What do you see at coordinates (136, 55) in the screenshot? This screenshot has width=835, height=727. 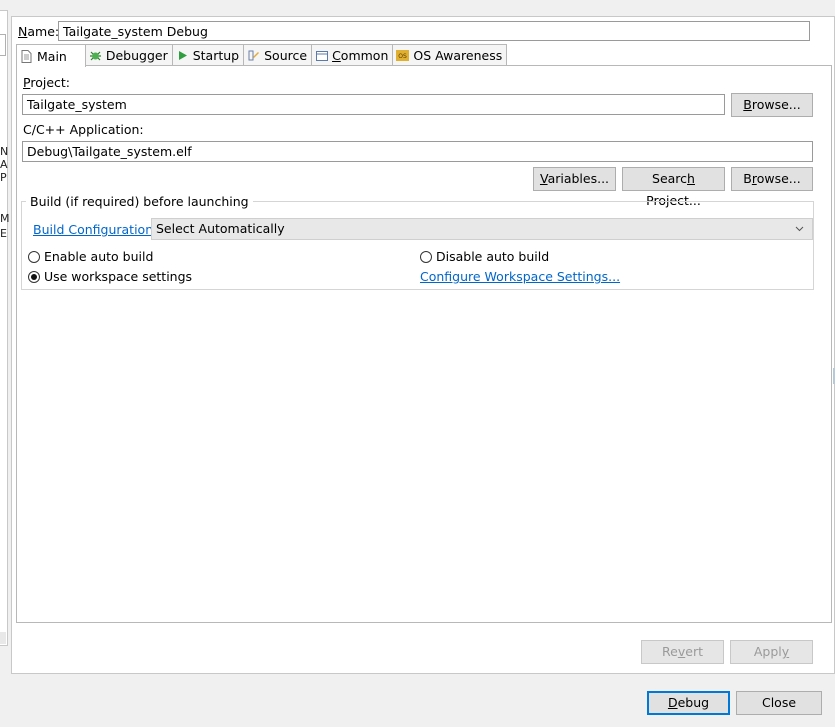 I see `tab-label: Debugger` at bounding box center [136, 55].